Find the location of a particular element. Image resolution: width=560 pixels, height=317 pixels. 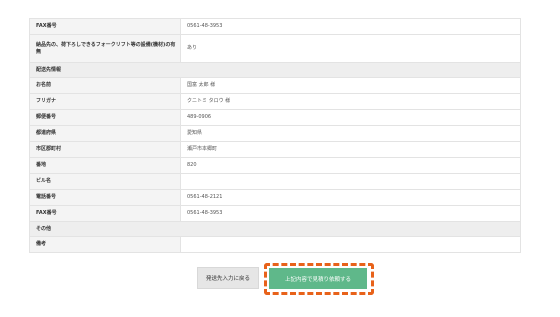

row-value: 愛知県 is located at coordinates (350, 133).